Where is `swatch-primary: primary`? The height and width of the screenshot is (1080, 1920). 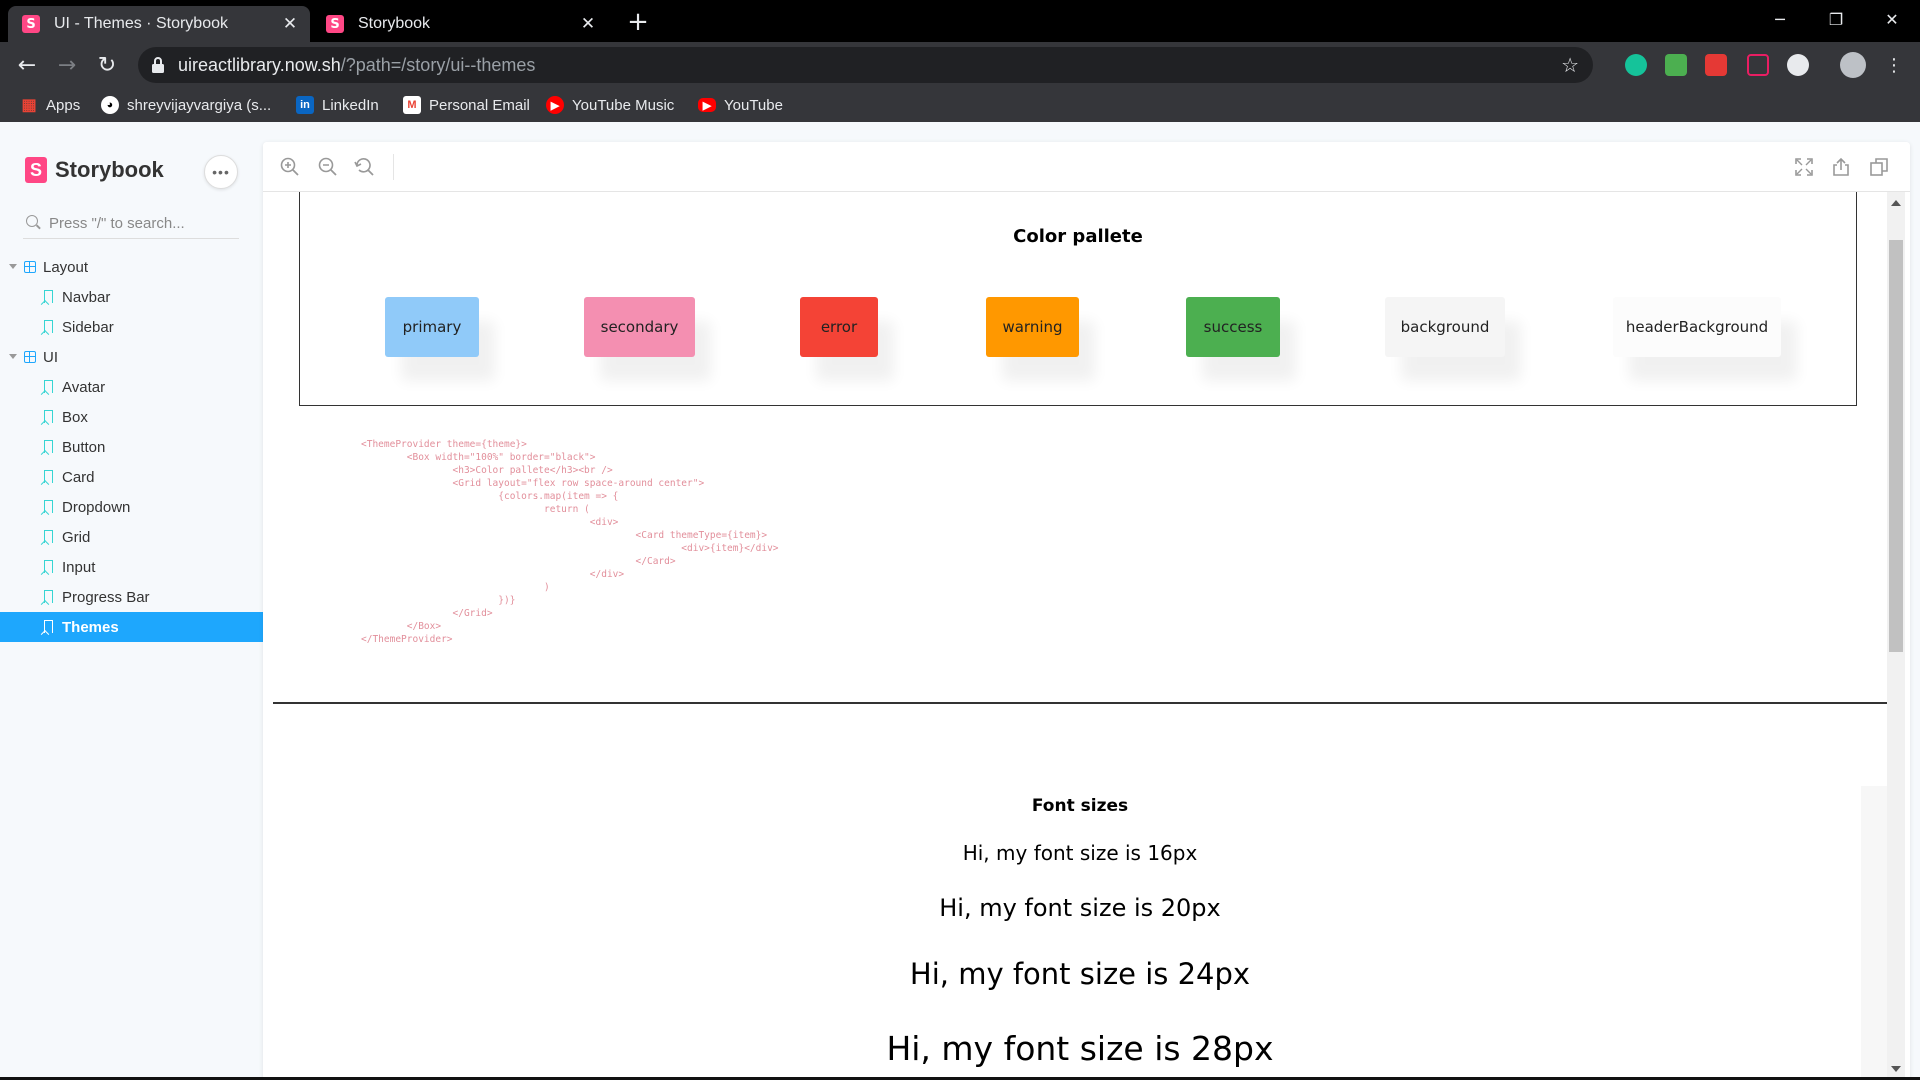 swatch-primary: primary is located at coordinates (432, 327).